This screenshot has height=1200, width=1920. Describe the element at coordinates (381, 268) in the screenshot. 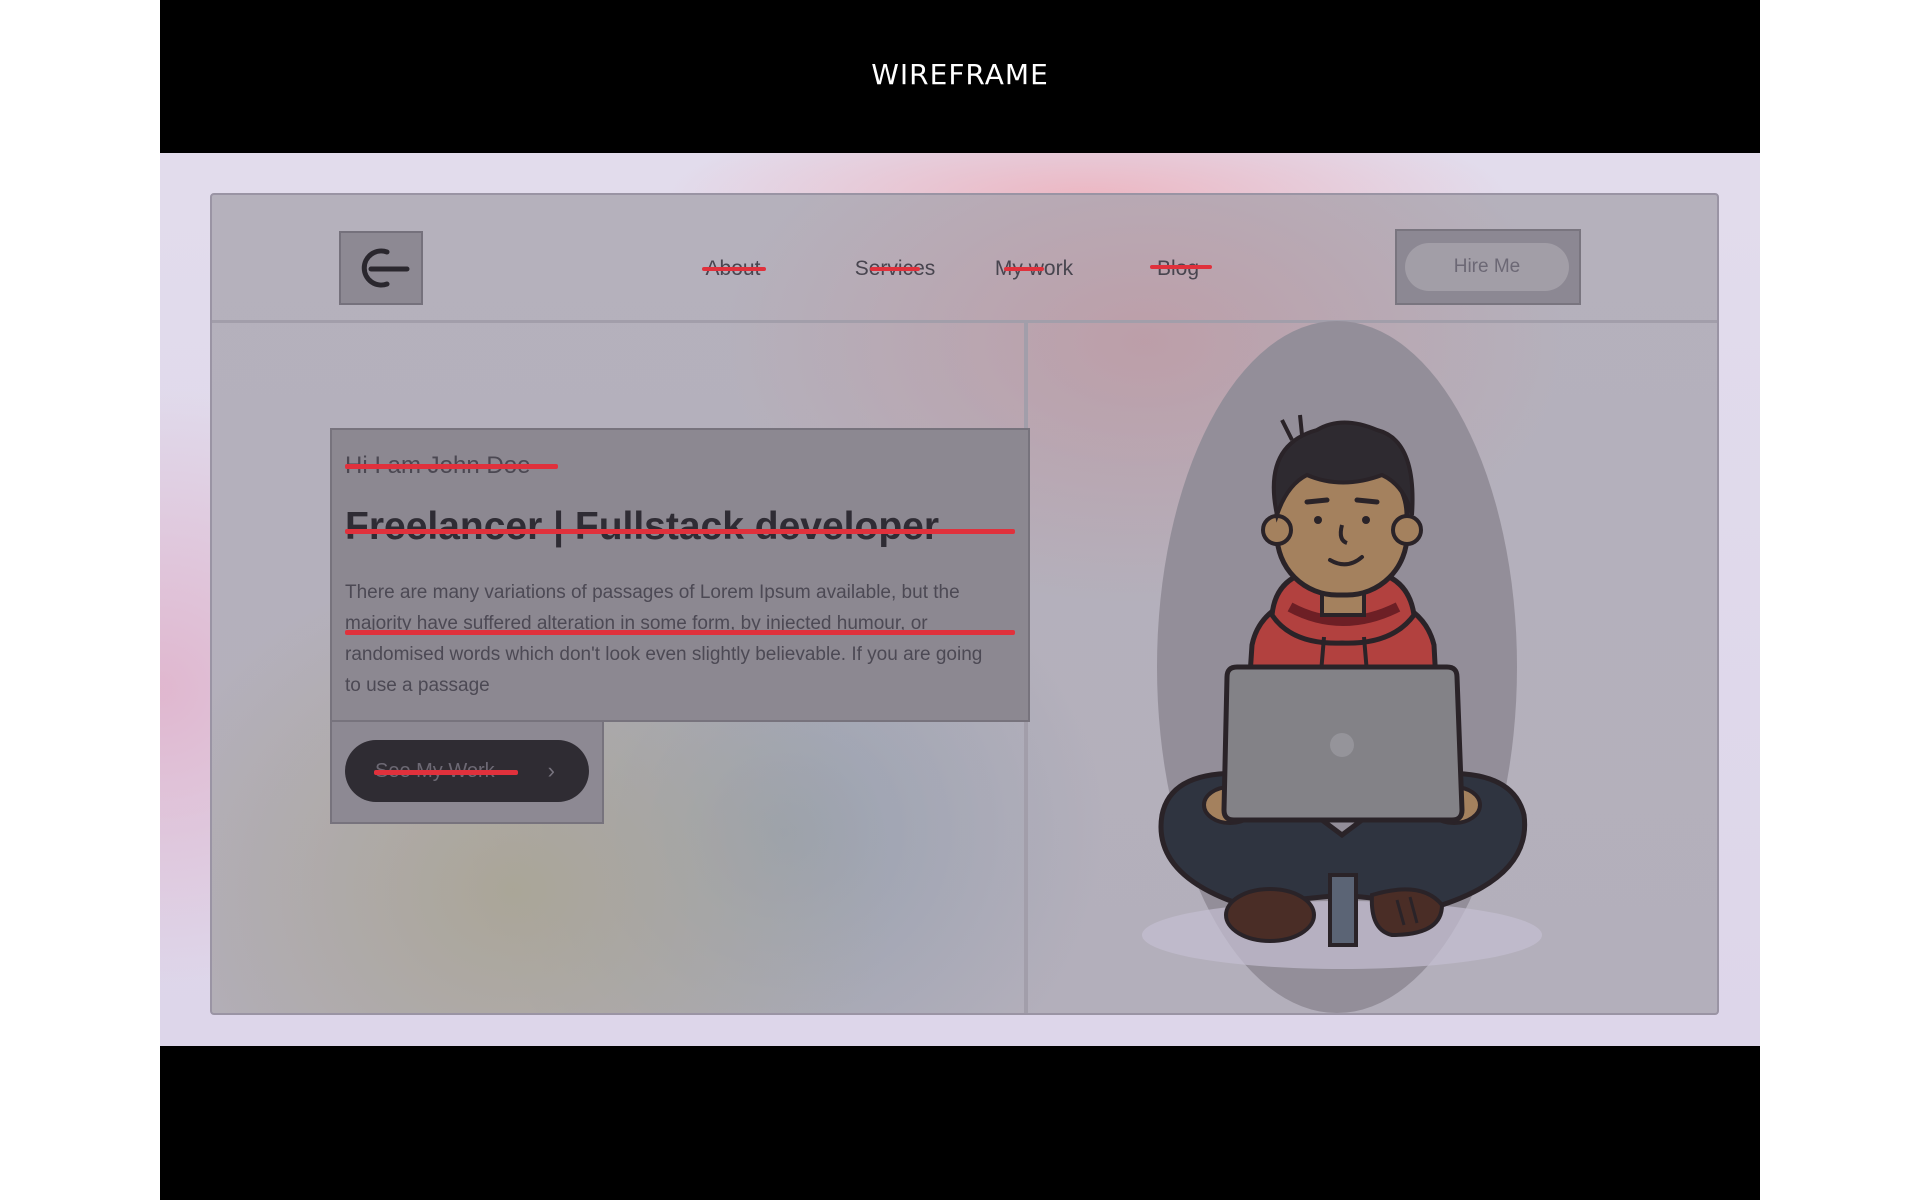

I see `power-logo-icon` at that location.